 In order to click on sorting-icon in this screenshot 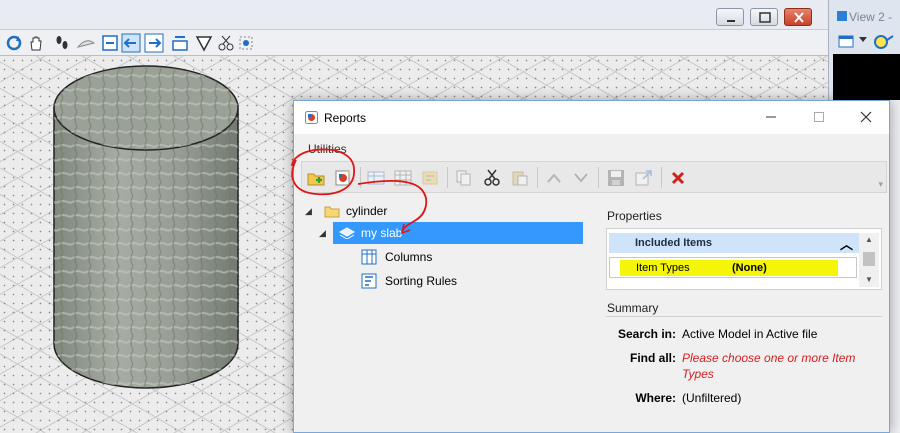, I will do `click(430, 177)`.